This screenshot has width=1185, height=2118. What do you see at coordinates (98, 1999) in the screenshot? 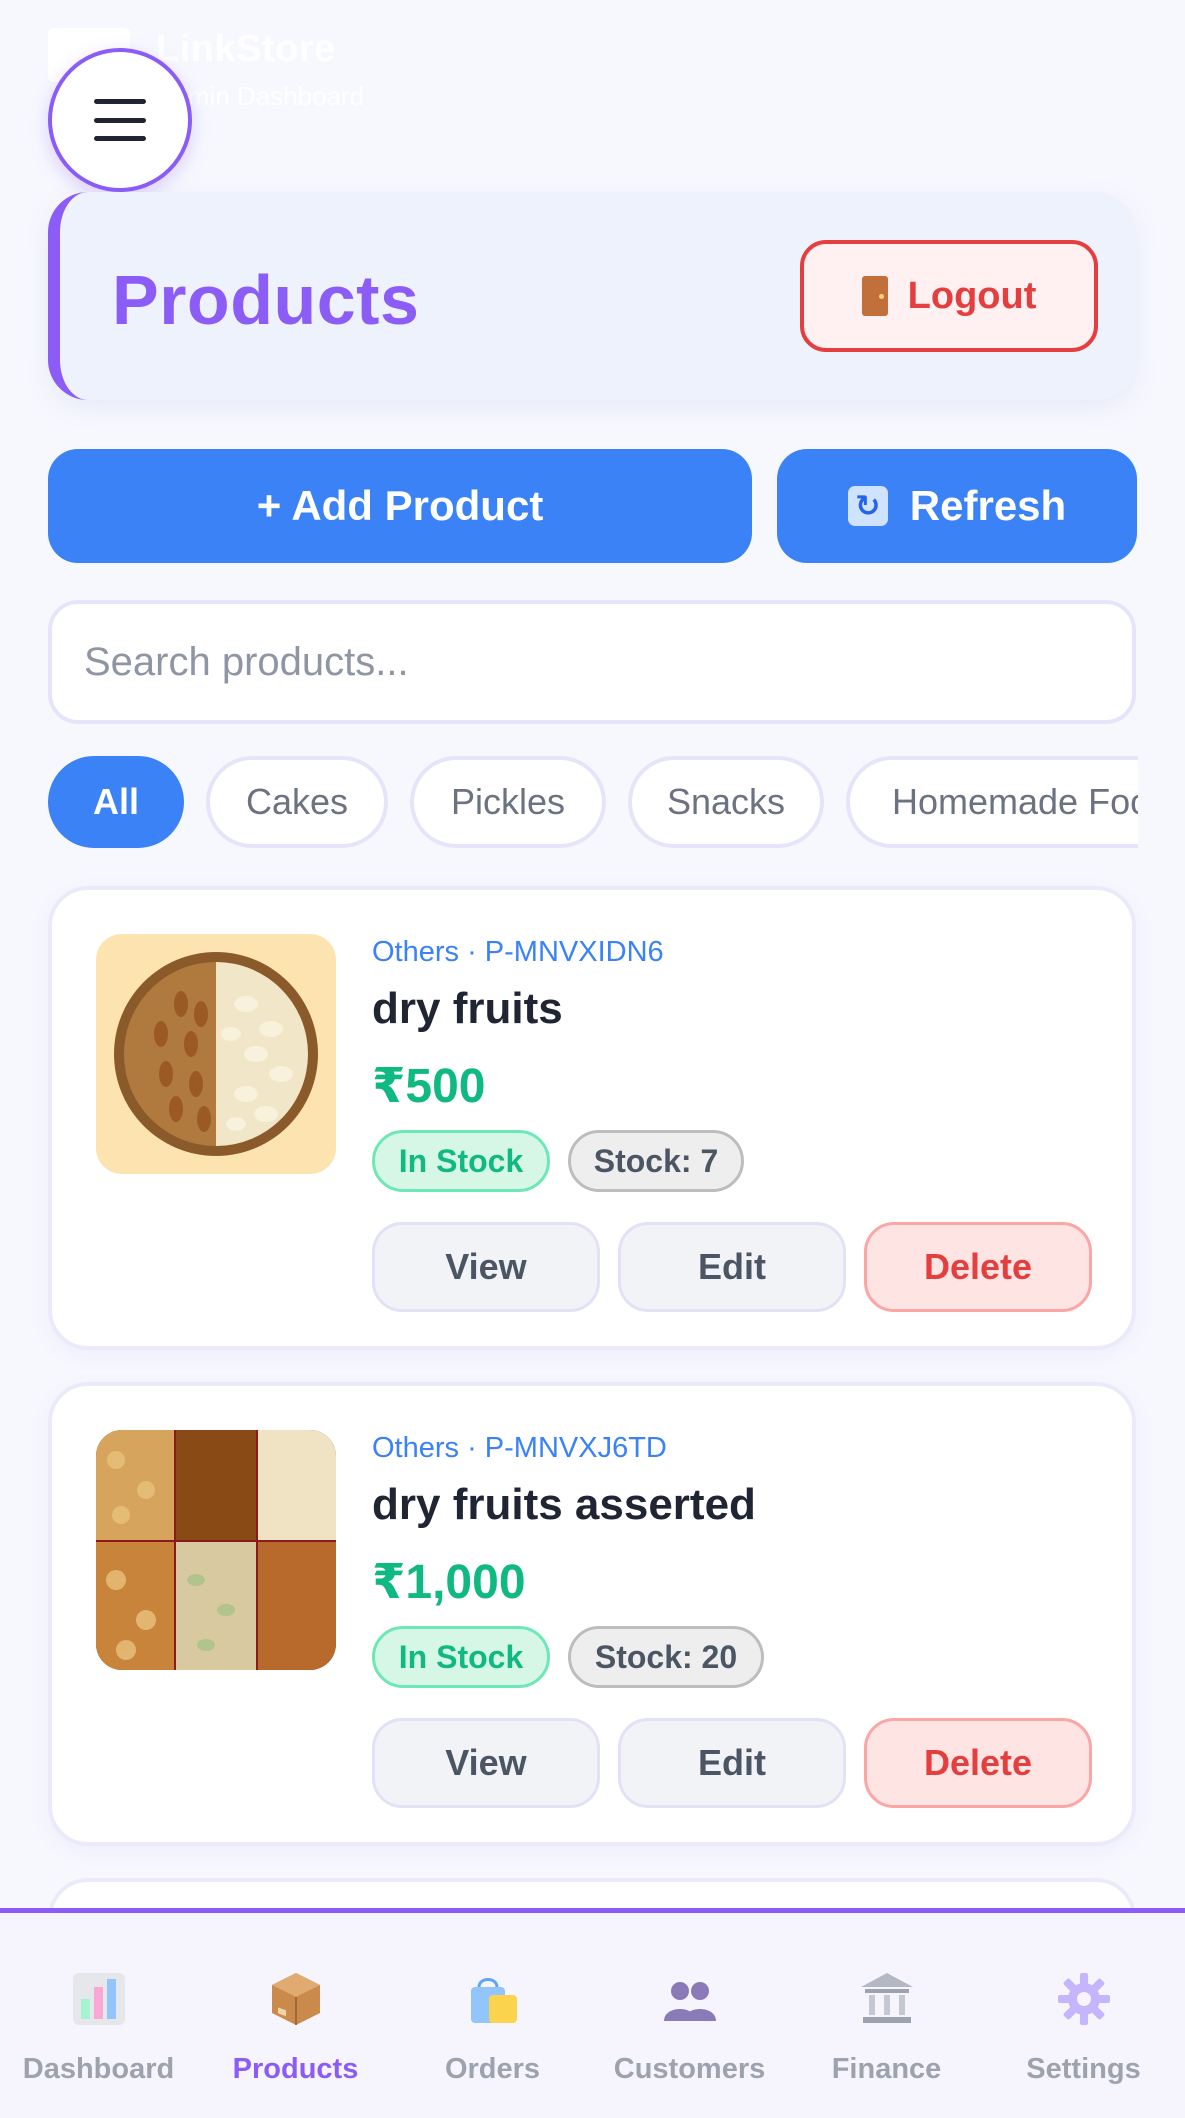
I see `chart-icon` at bounding box center [98, 1999].